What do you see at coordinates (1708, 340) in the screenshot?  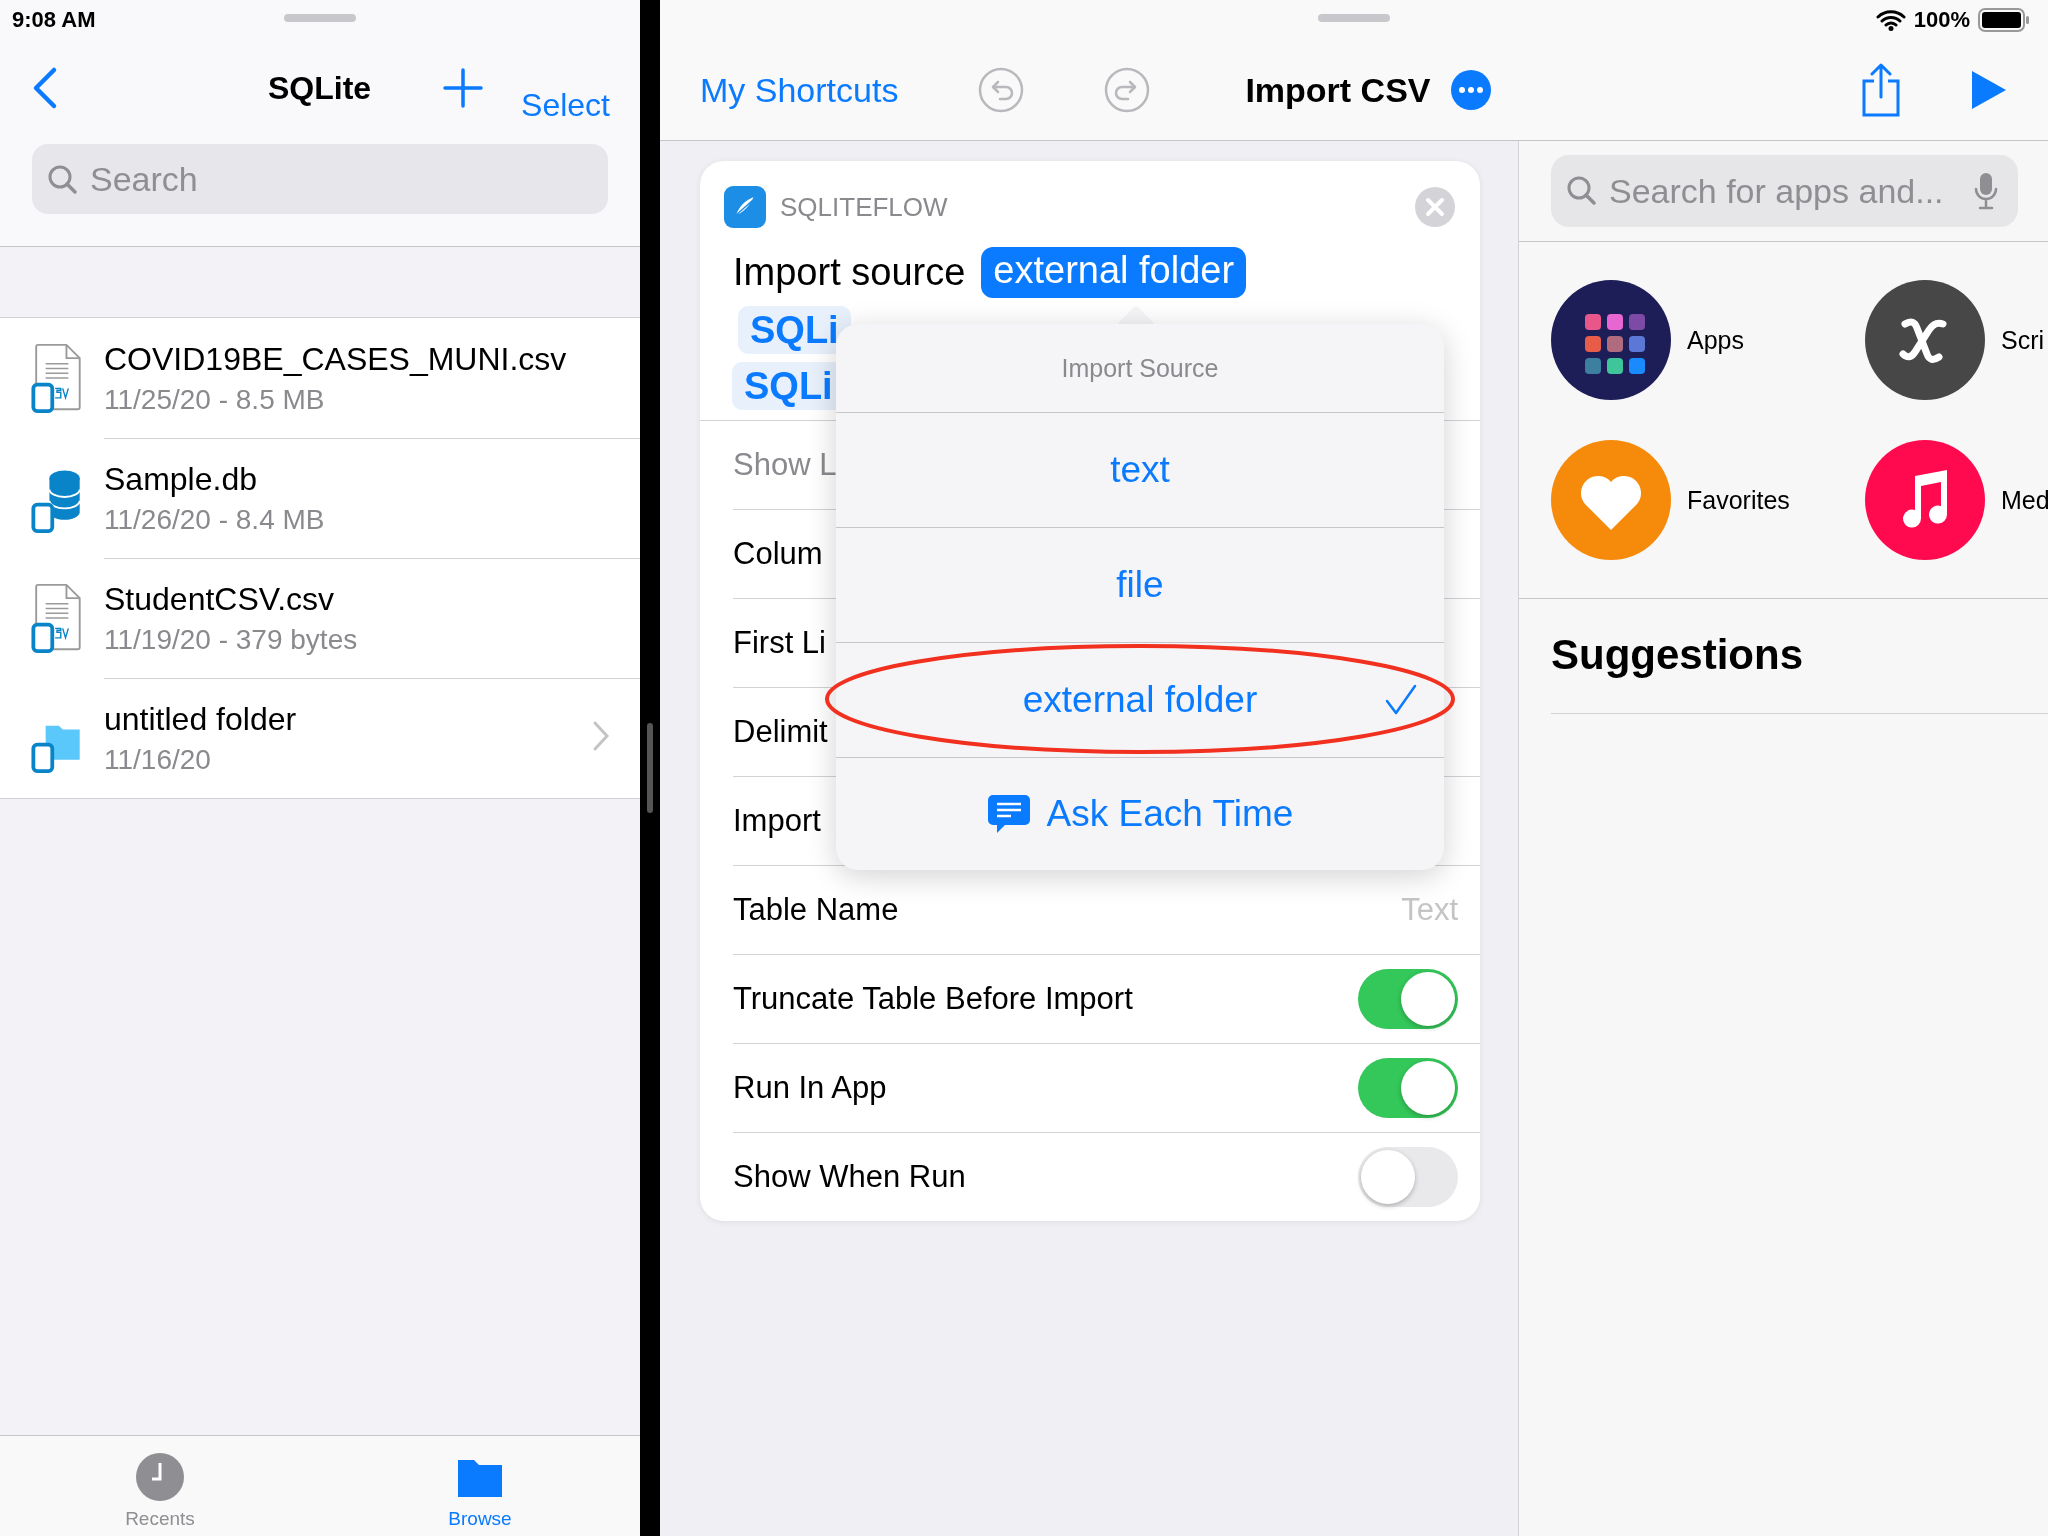 I see `category-button: Apps` at bounding box center [1708, 340].